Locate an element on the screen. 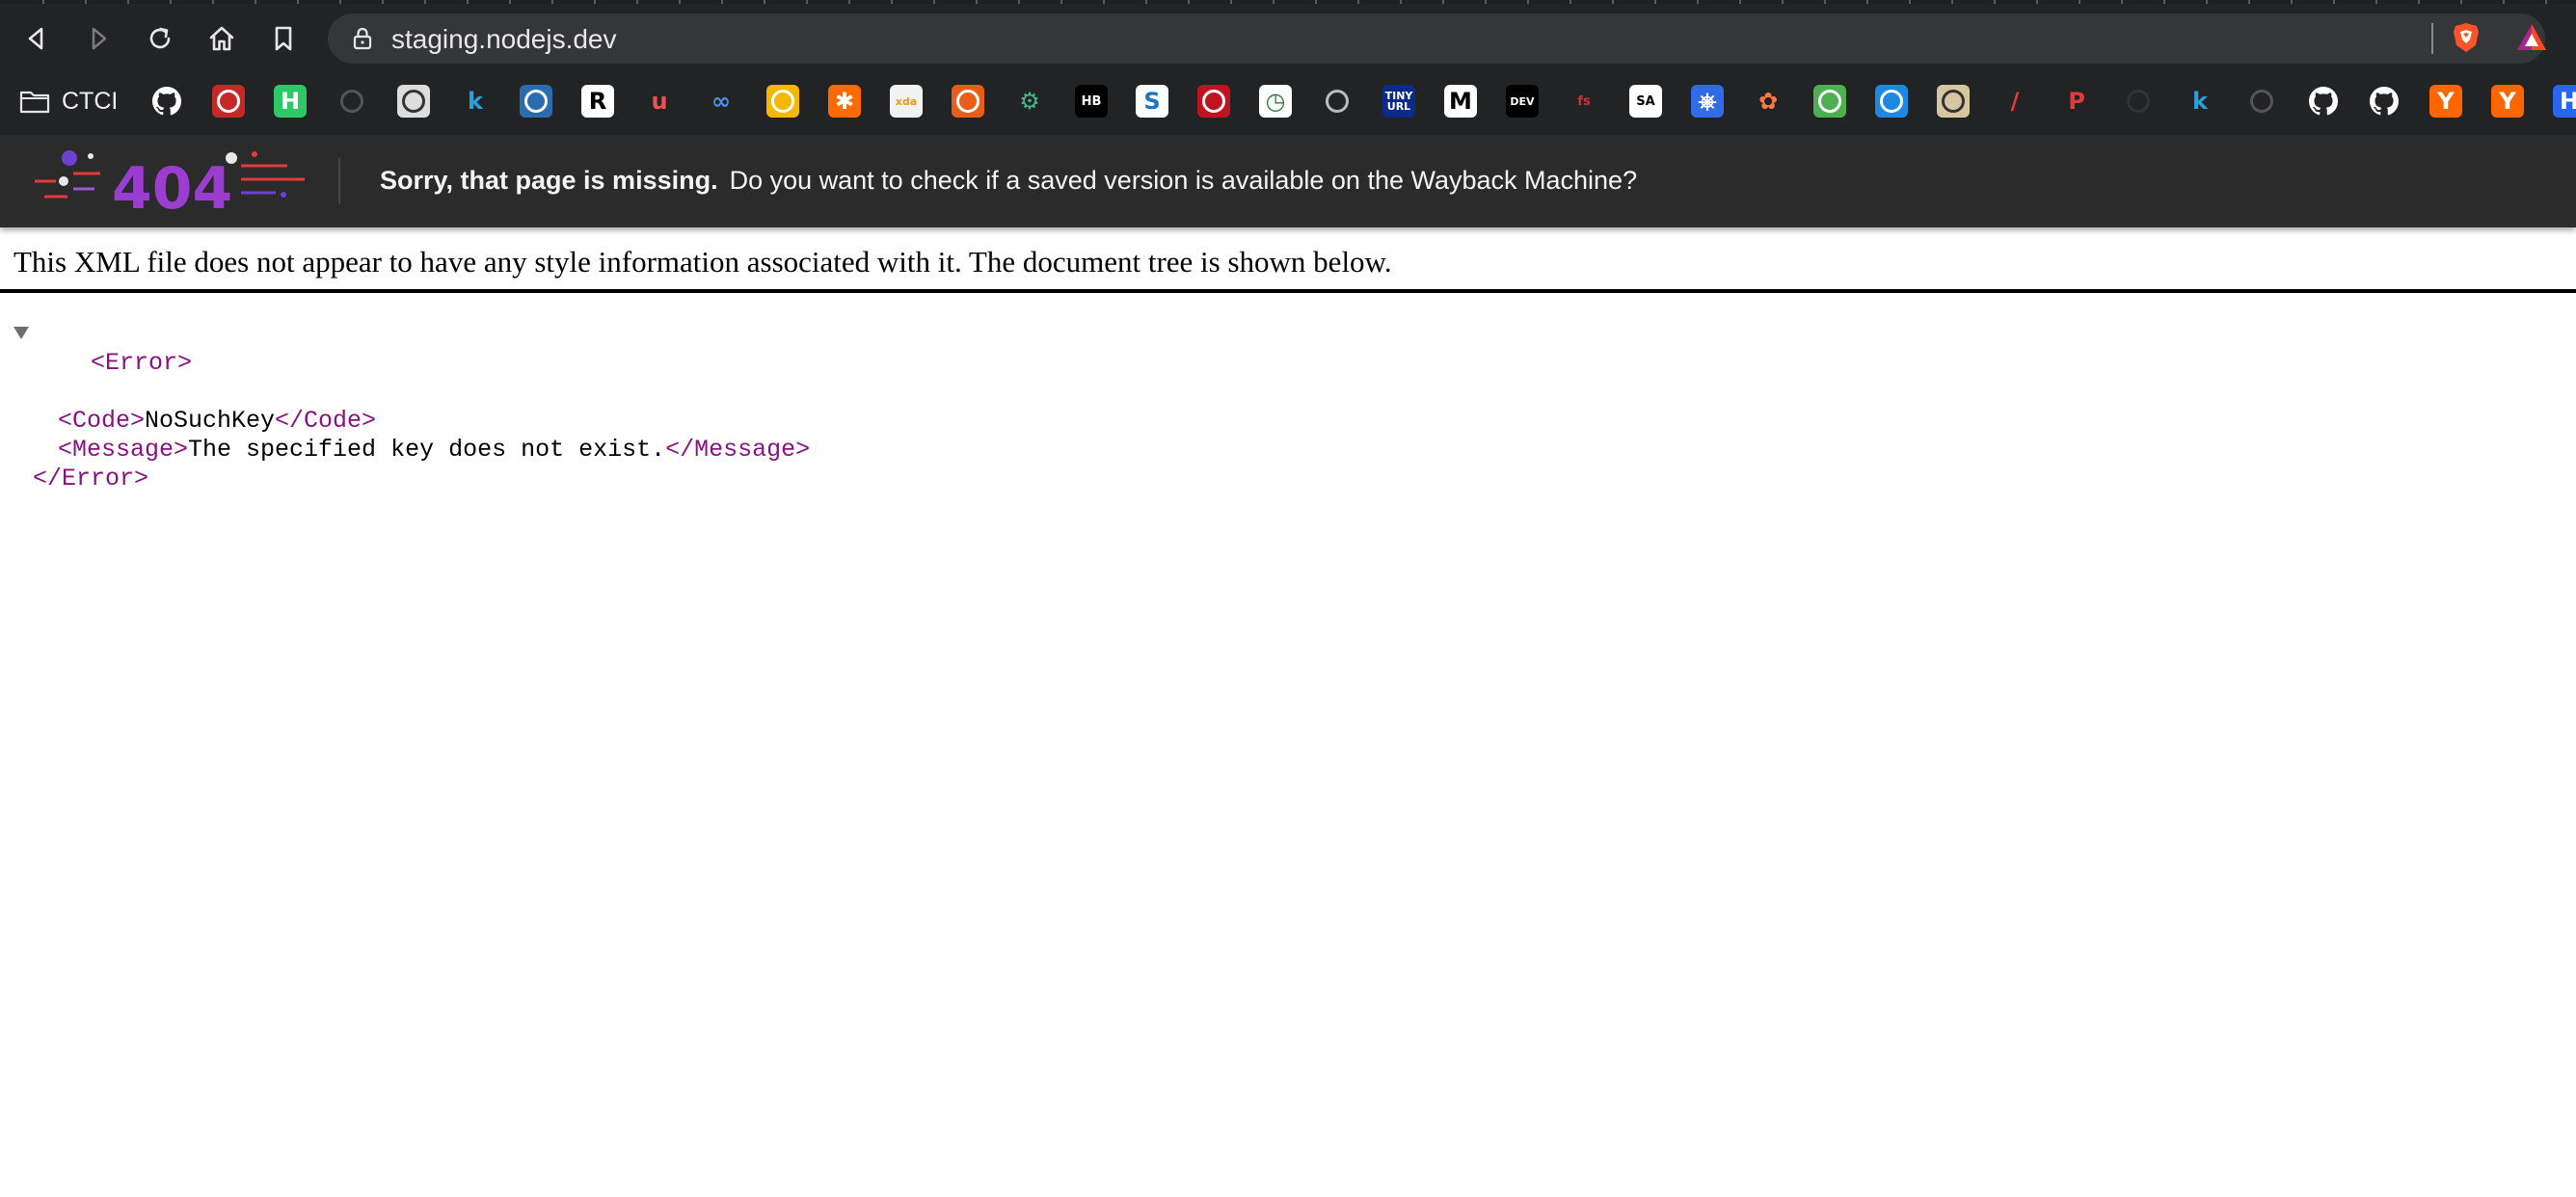 This screenshot has width=2576, height=1197. logo-404-text: 404 is located at coordinates (172, 186).